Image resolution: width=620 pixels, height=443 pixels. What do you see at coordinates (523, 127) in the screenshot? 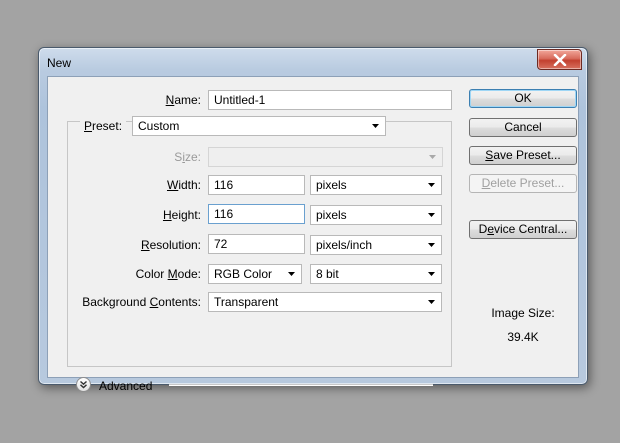
I see `cancel-button: Cancel` at bounding box center [523, 127].